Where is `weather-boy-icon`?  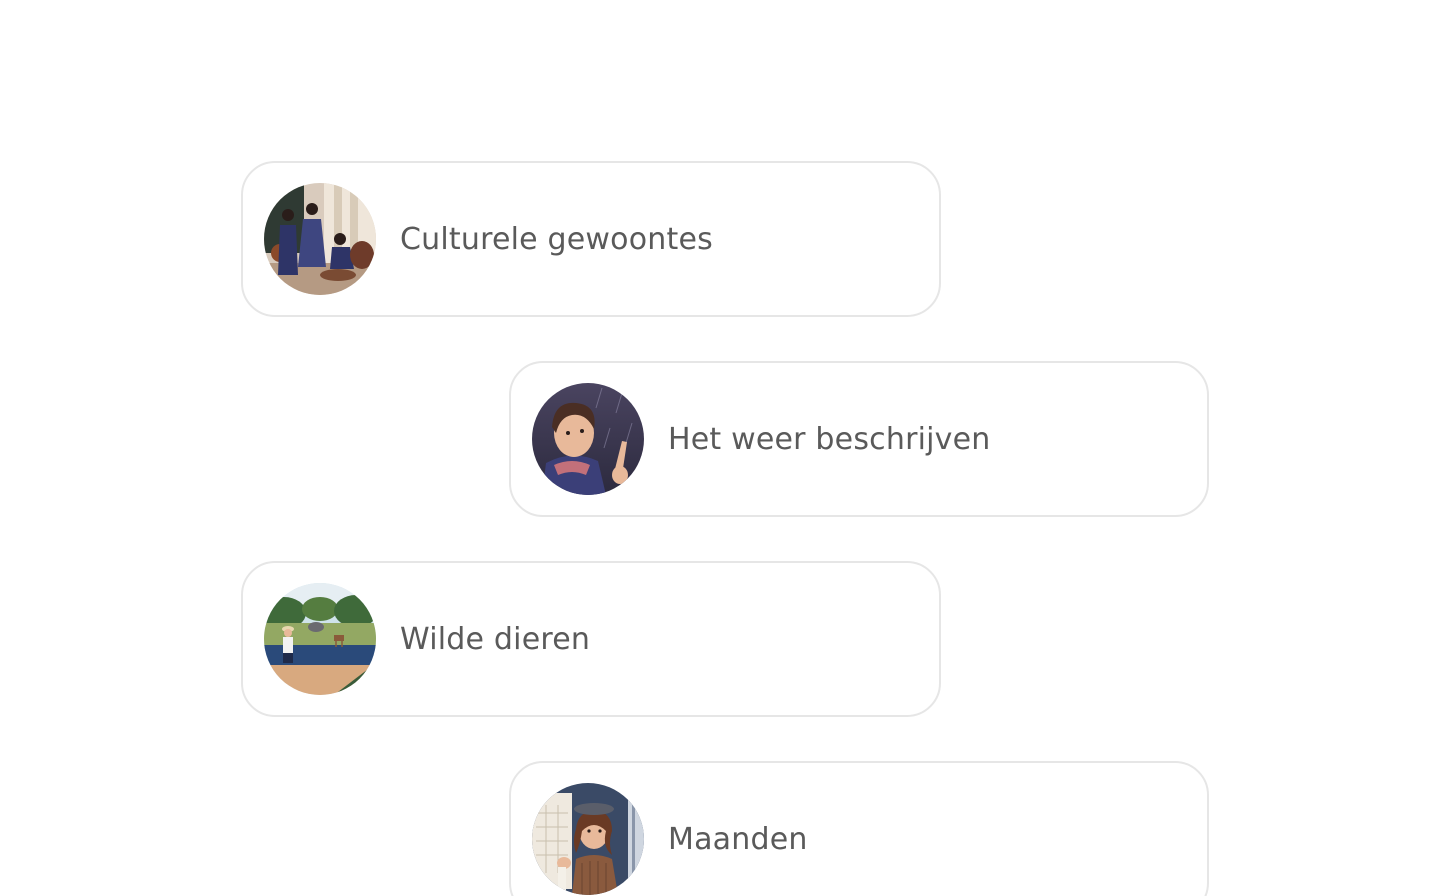
weather-boy-icon is located at coordinates (588, 439).